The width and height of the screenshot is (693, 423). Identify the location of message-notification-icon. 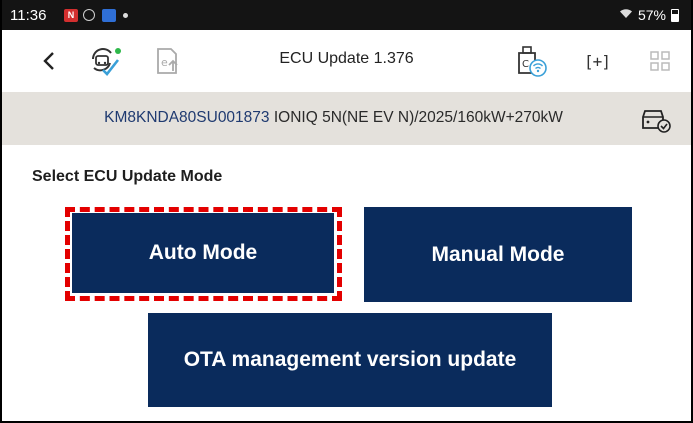
(109, 15).